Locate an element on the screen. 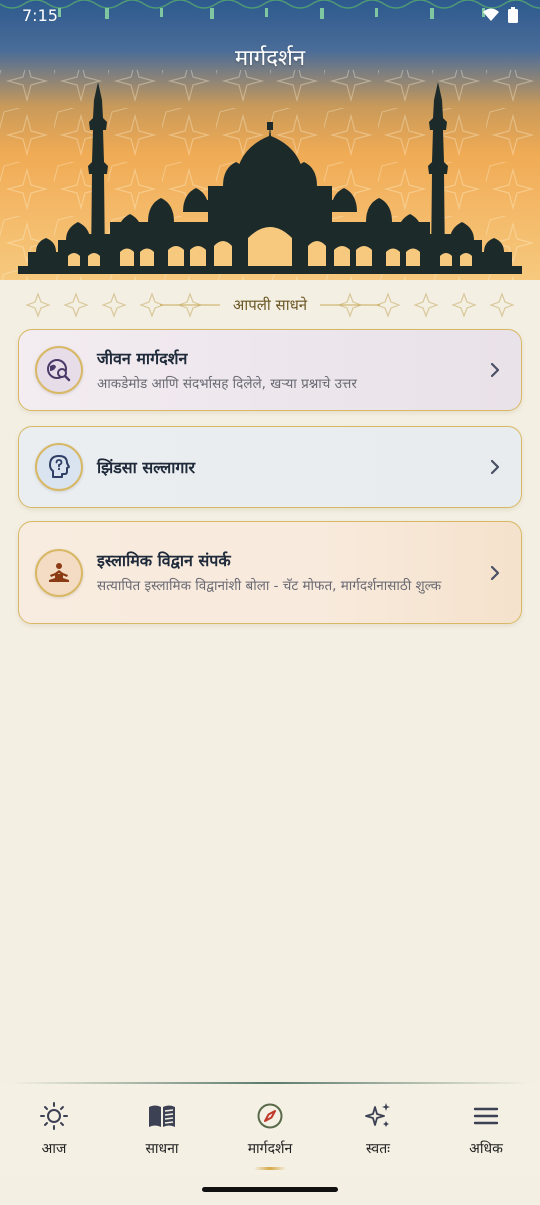  card-text: झिंडसा सल्लागार is located at coordinates (291, 467).